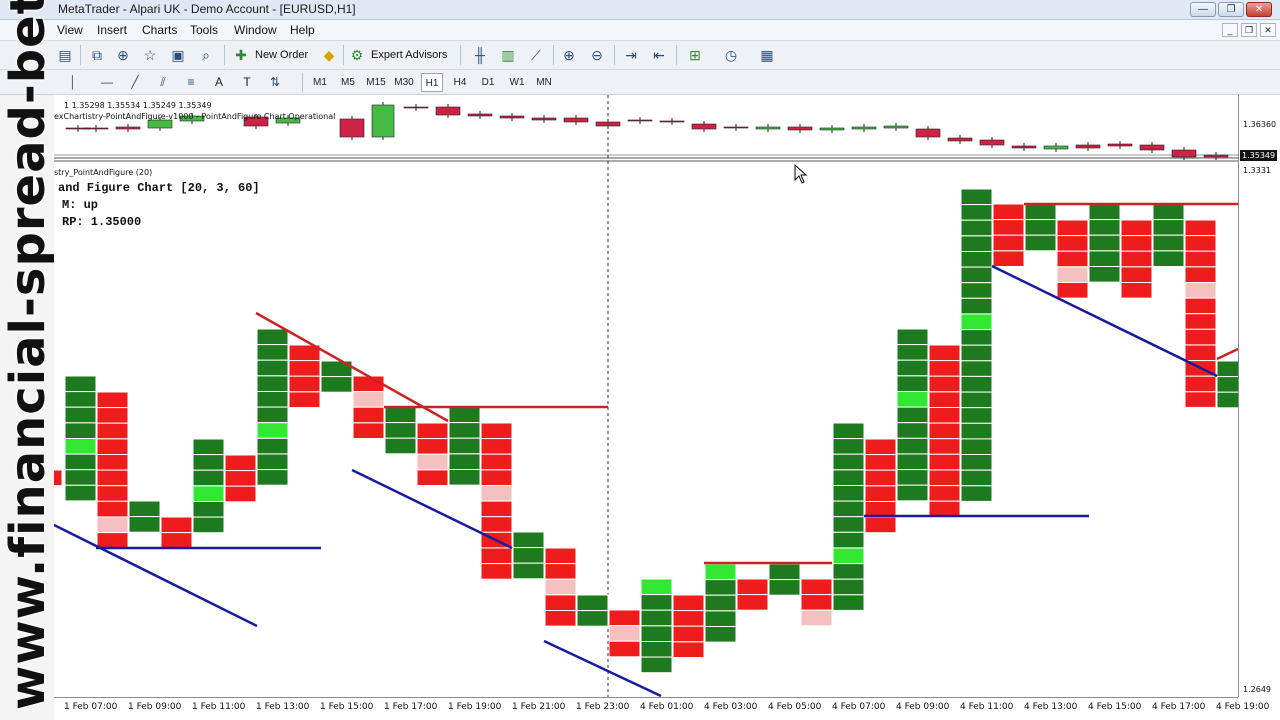  I want to click on timeframe-d1: D1, so click(488, 82).